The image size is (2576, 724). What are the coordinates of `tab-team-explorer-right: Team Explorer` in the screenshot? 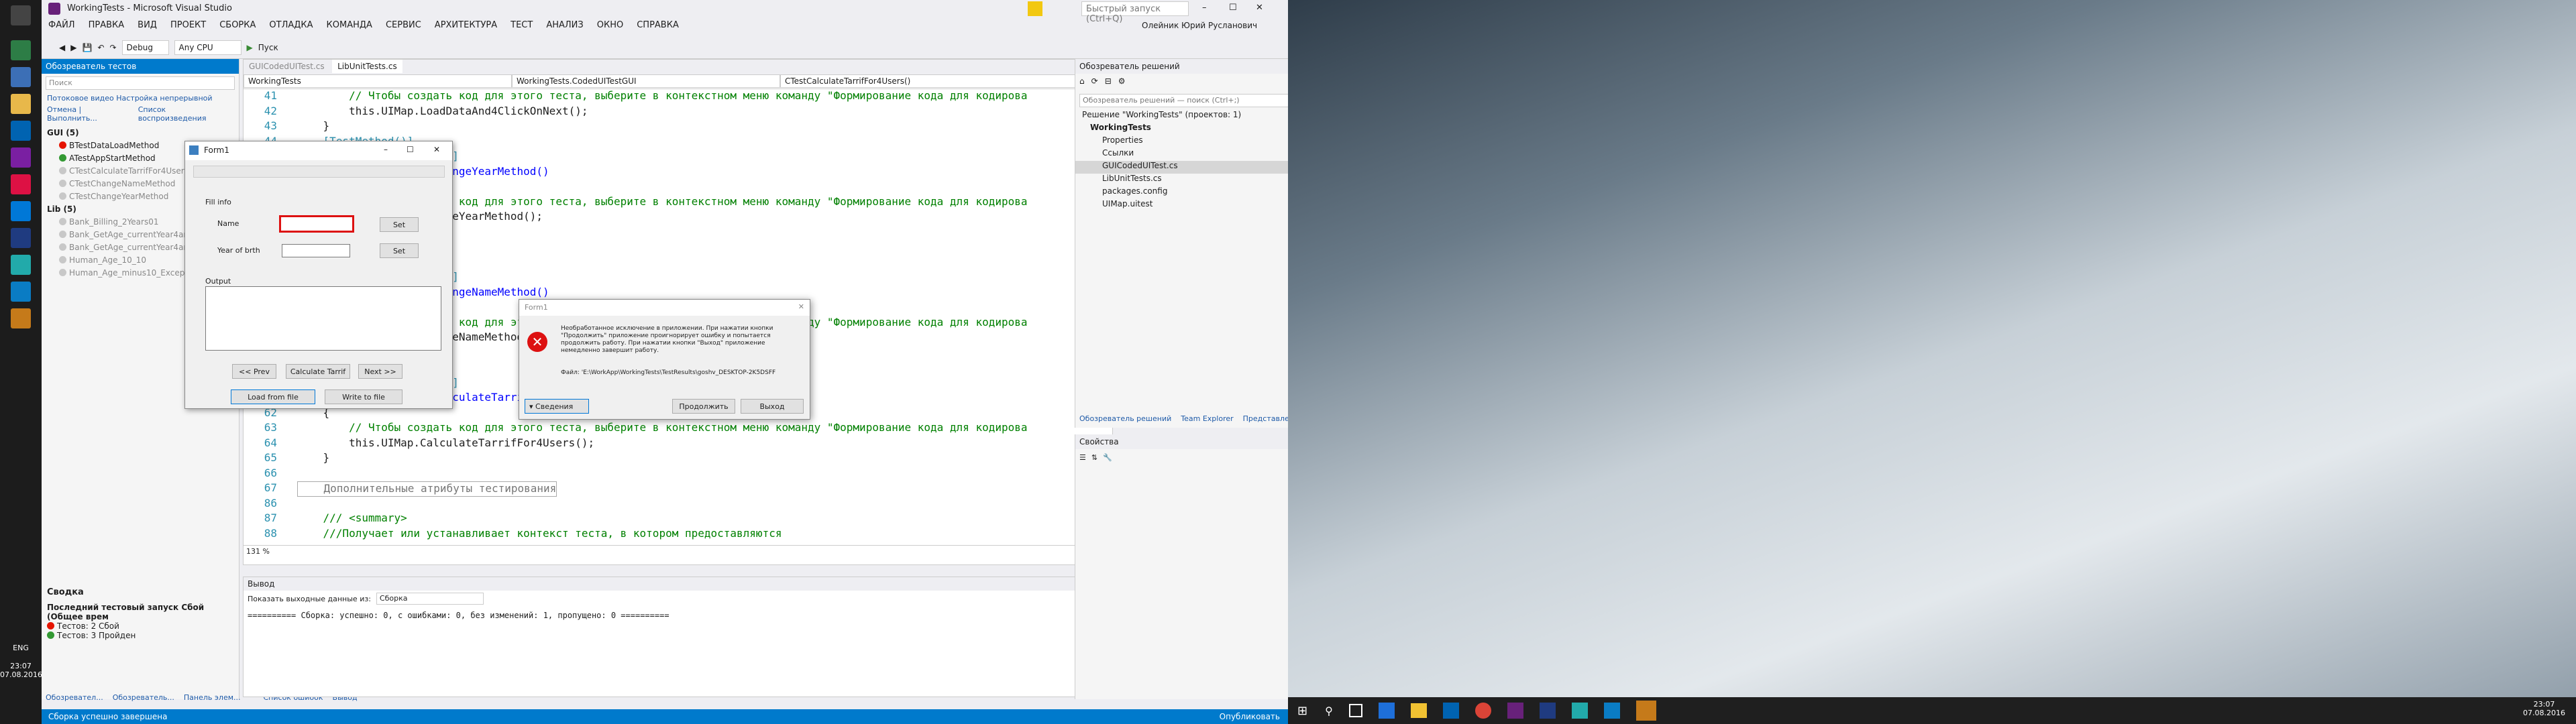 It's located at (1207, 418).